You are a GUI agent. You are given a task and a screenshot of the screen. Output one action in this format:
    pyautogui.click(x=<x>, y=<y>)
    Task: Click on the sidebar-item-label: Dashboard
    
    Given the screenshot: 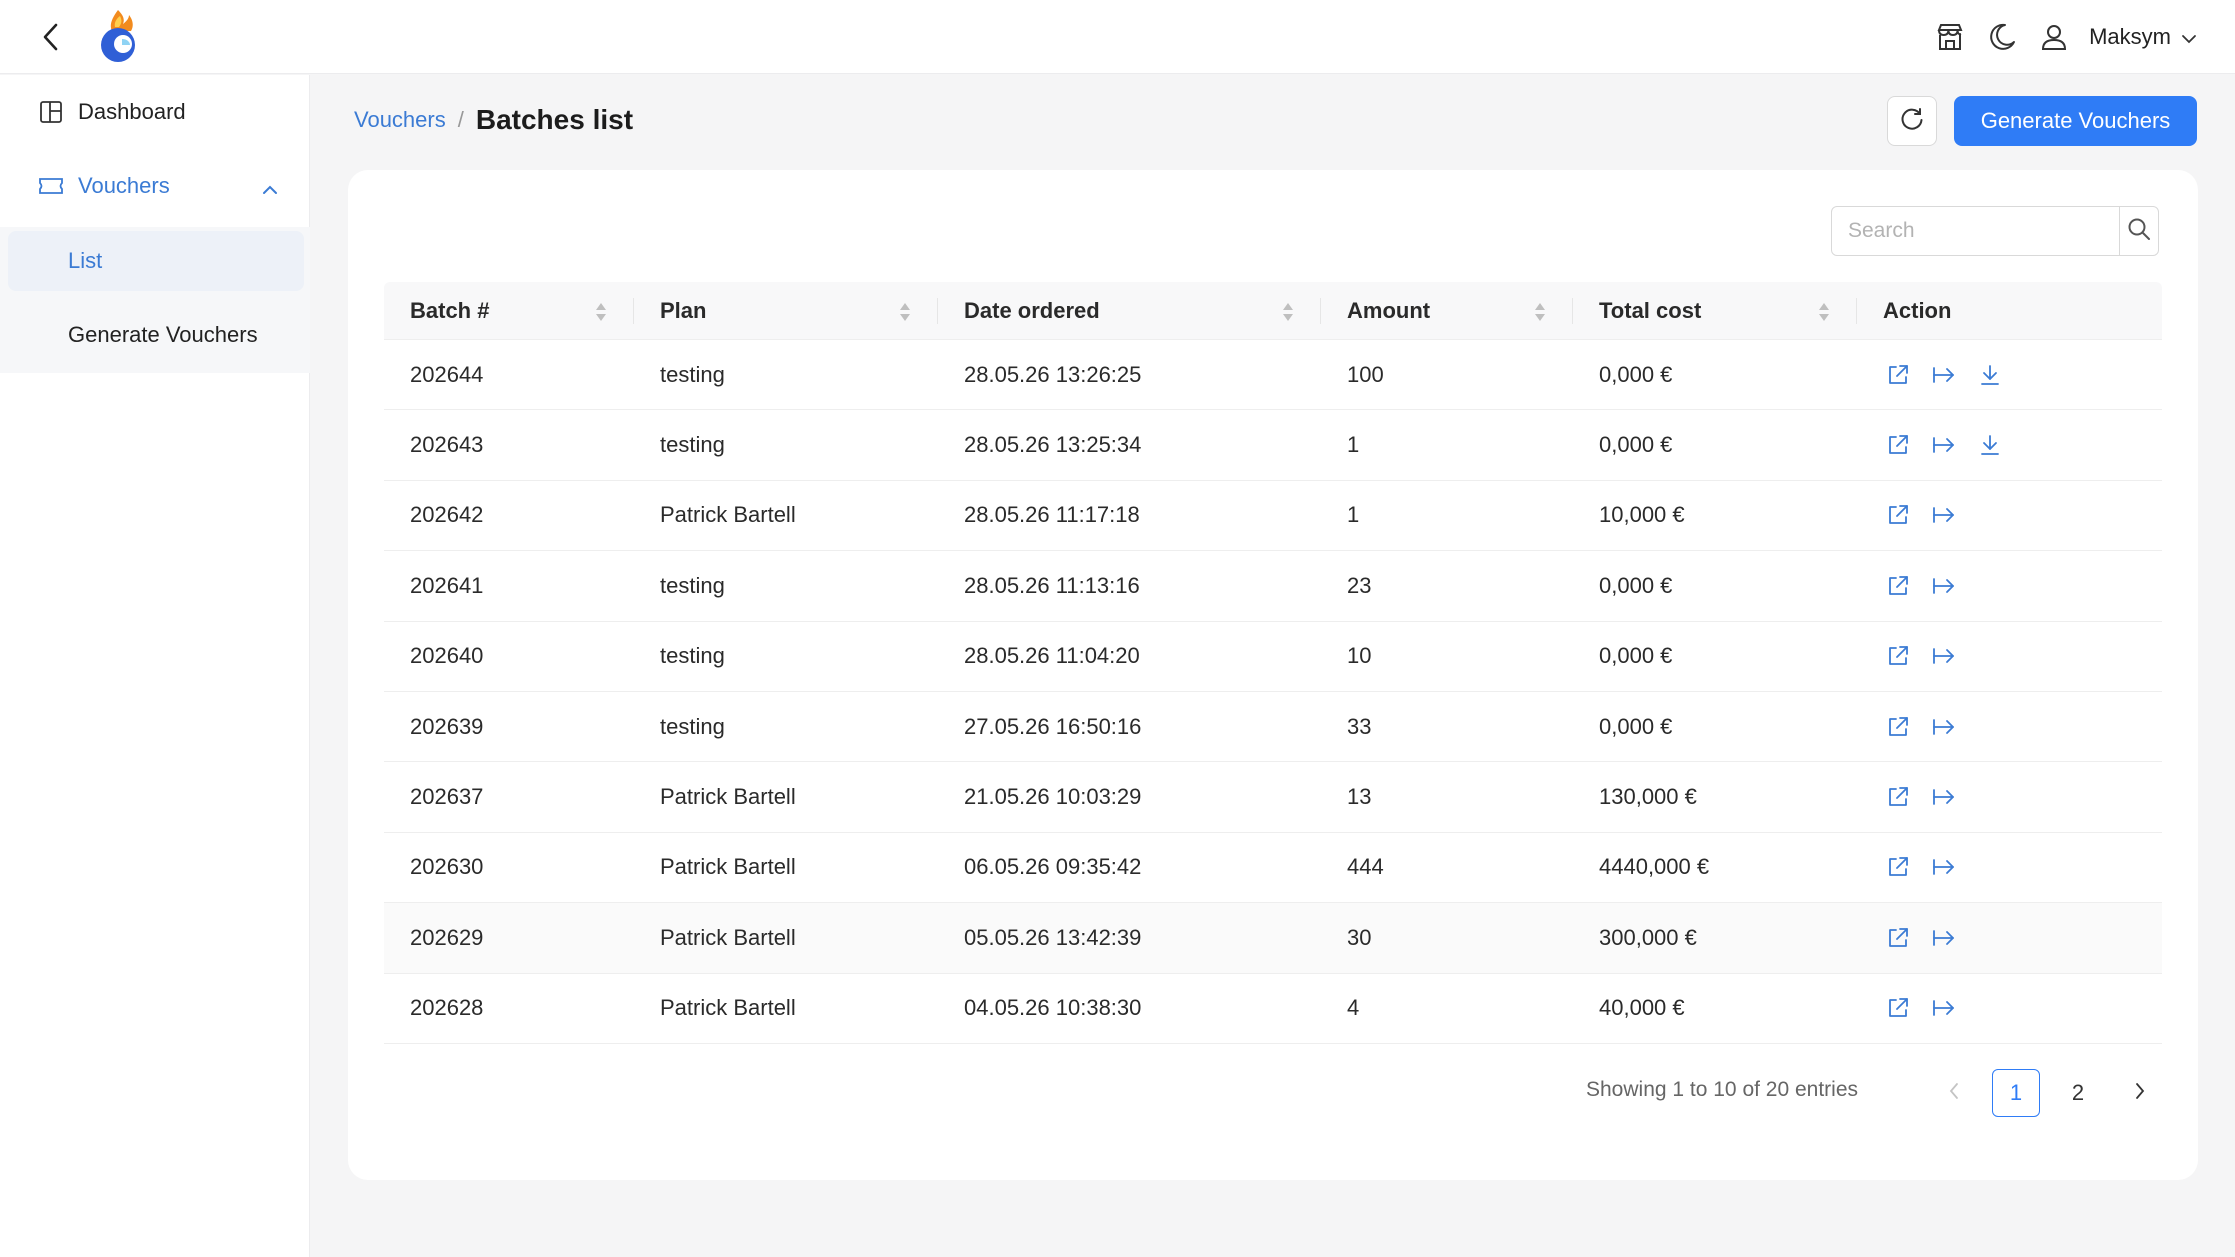 What is the action you would take?
    pyautogui.click(x=132, y=111)
    